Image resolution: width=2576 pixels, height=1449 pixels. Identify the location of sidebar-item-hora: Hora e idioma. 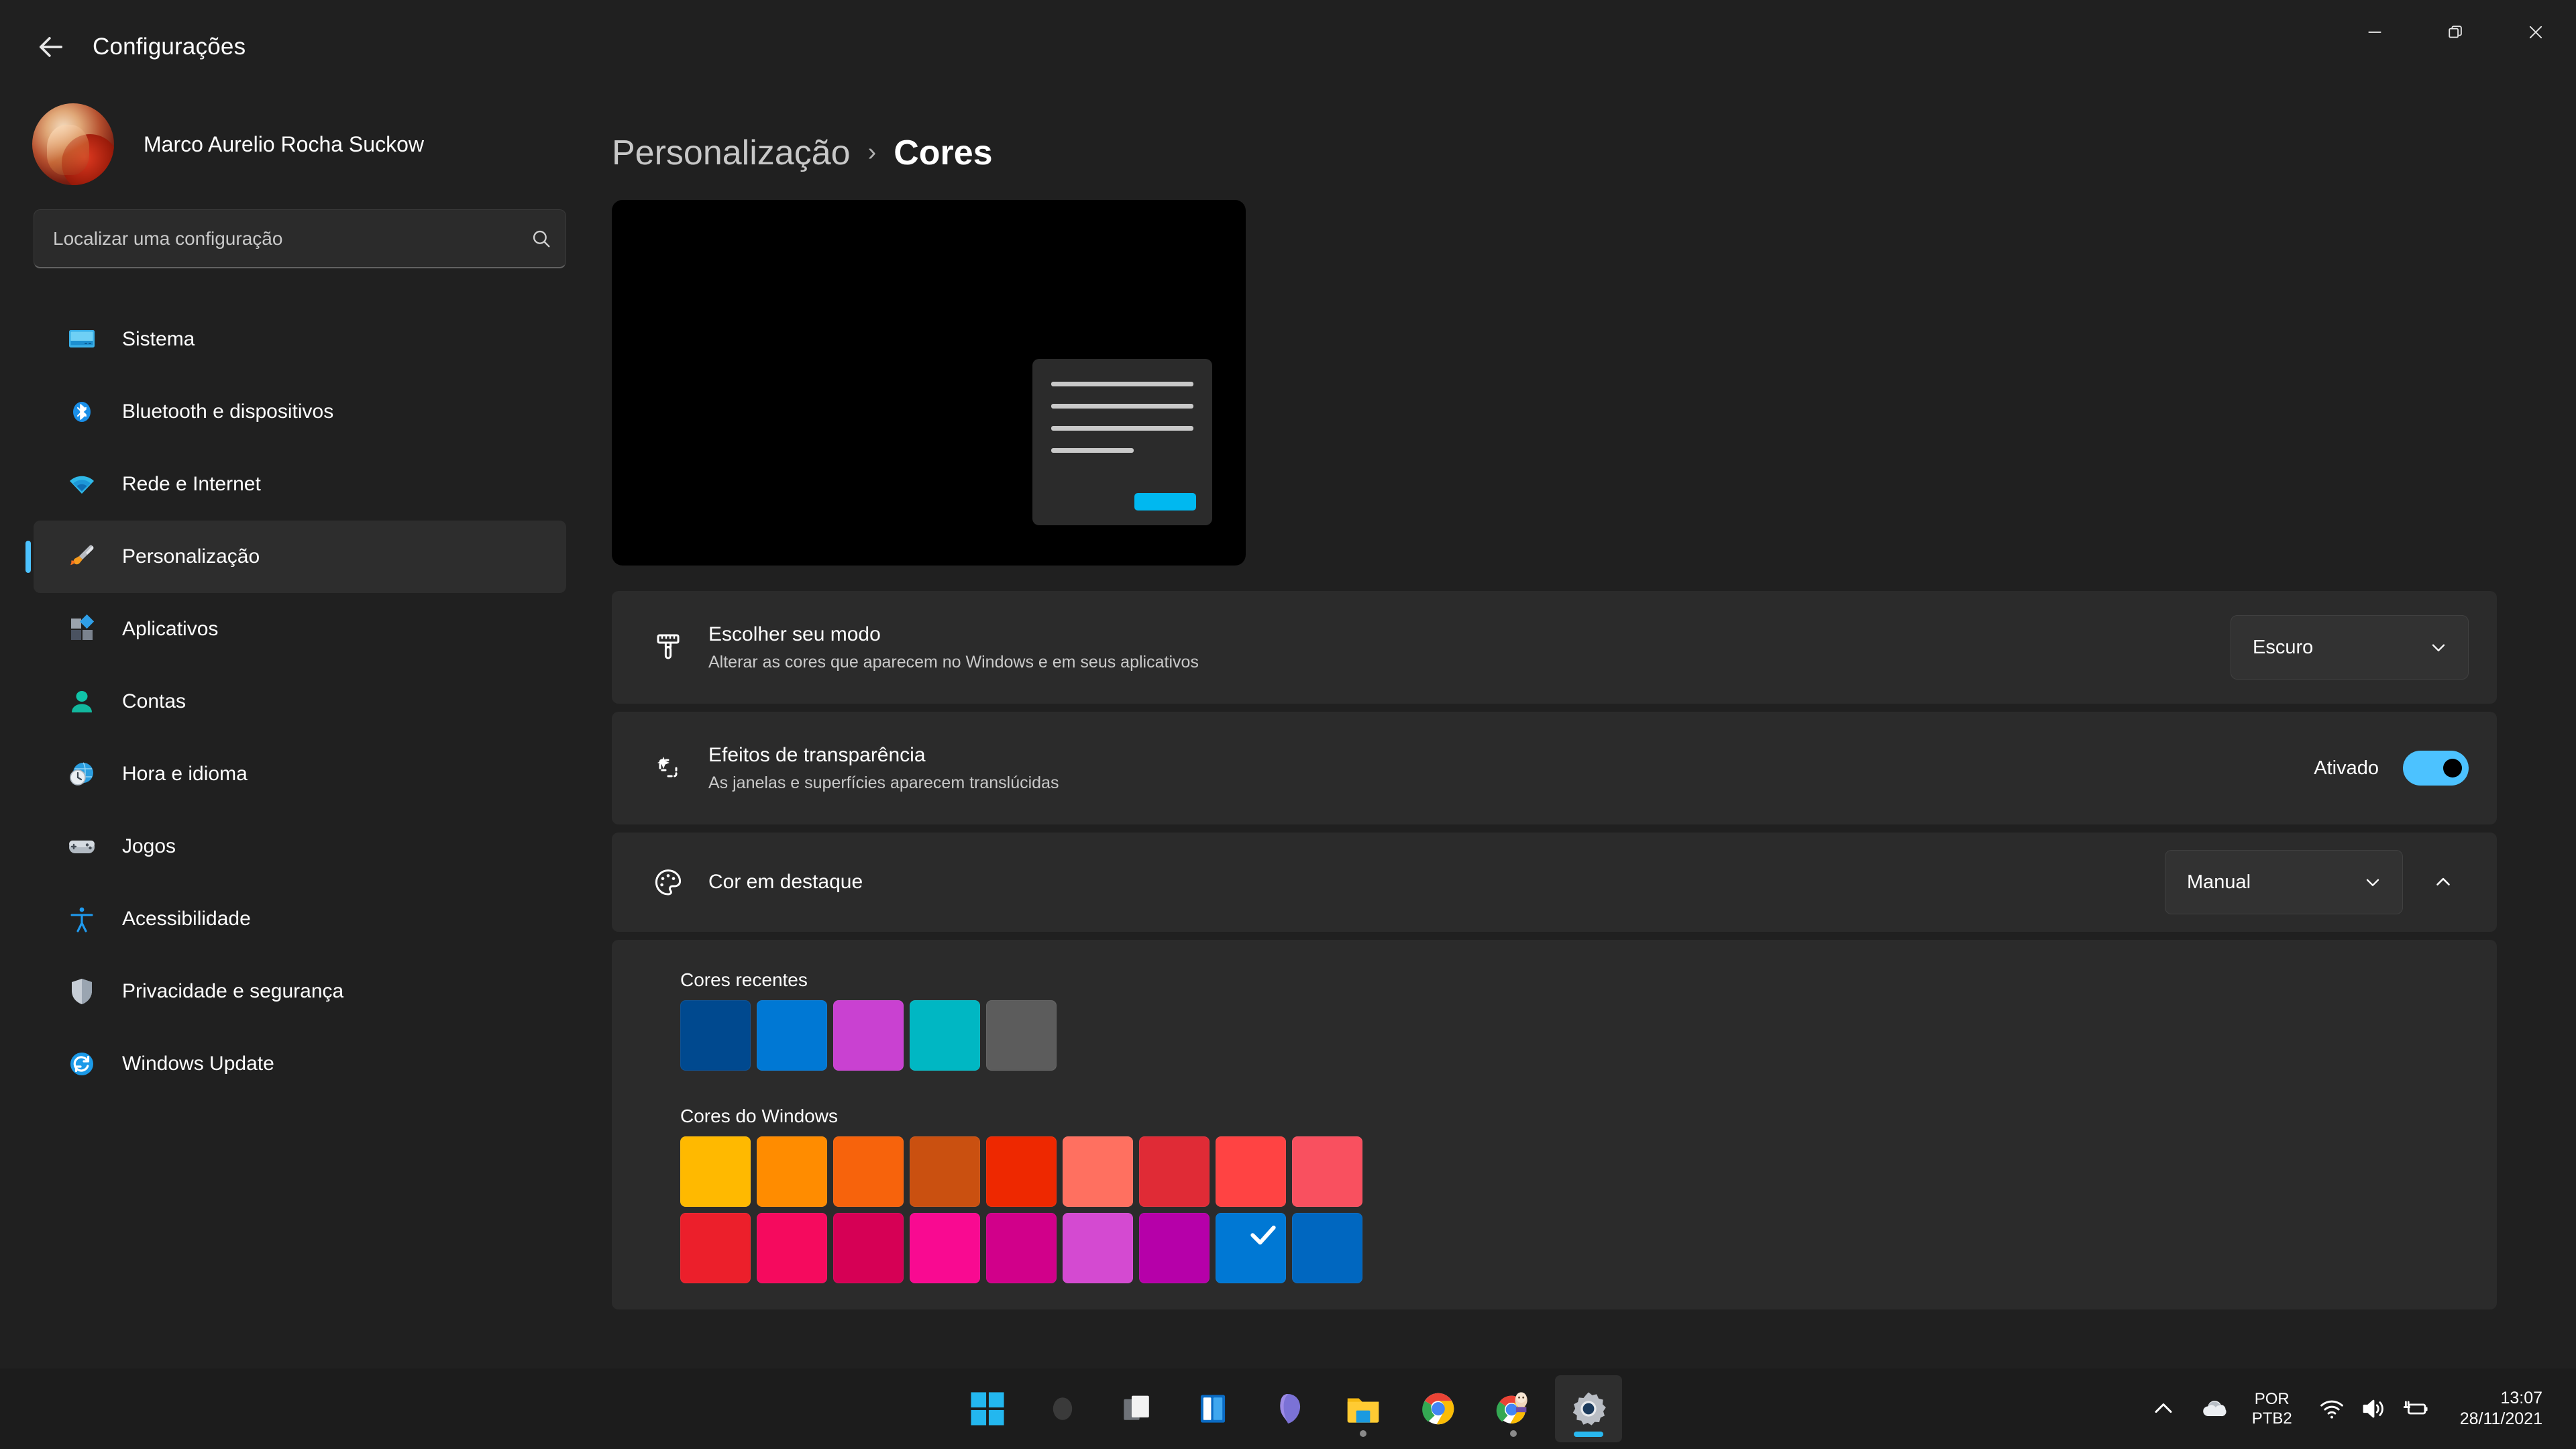
(300, 774).